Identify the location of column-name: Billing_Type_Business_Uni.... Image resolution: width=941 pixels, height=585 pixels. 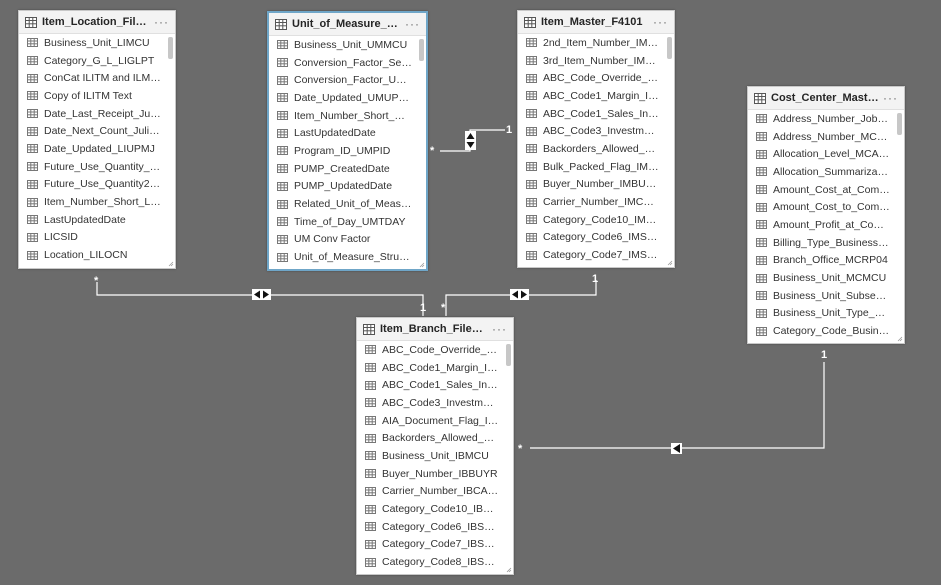
(838, 242).